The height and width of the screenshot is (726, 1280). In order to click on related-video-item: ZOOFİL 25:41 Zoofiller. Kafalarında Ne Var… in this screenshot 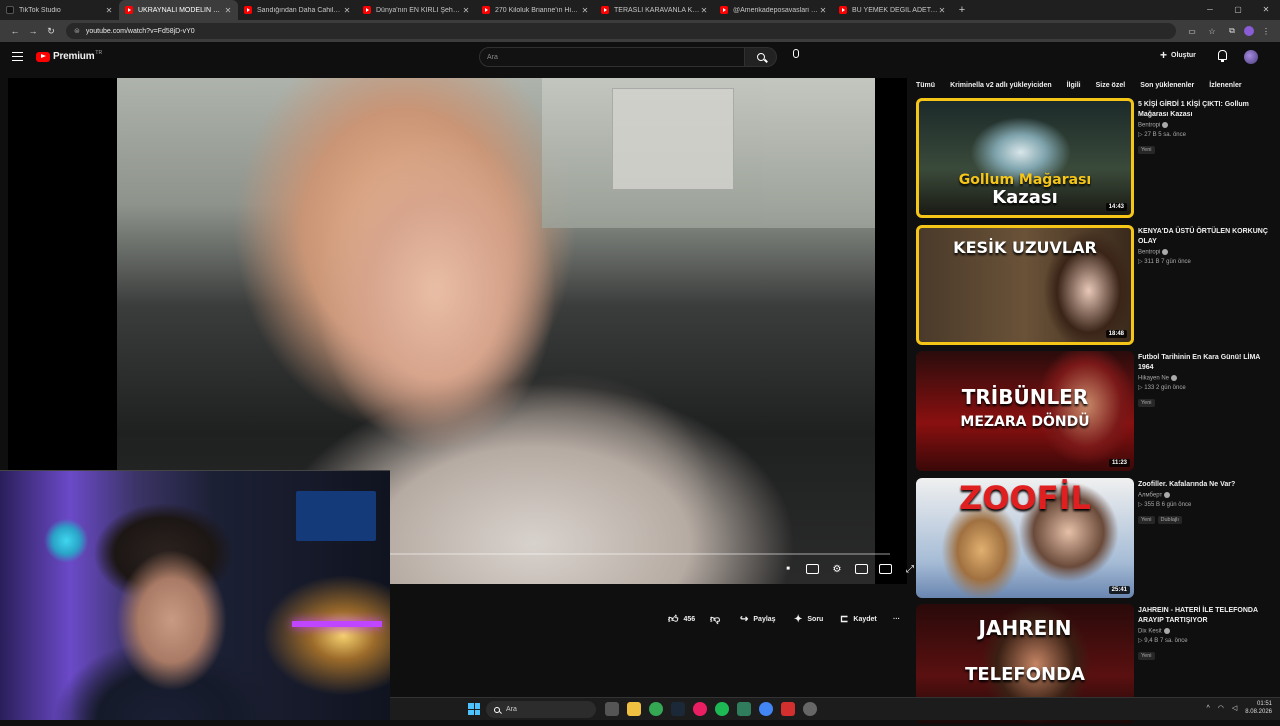, I will do `click(1091, 539)`.